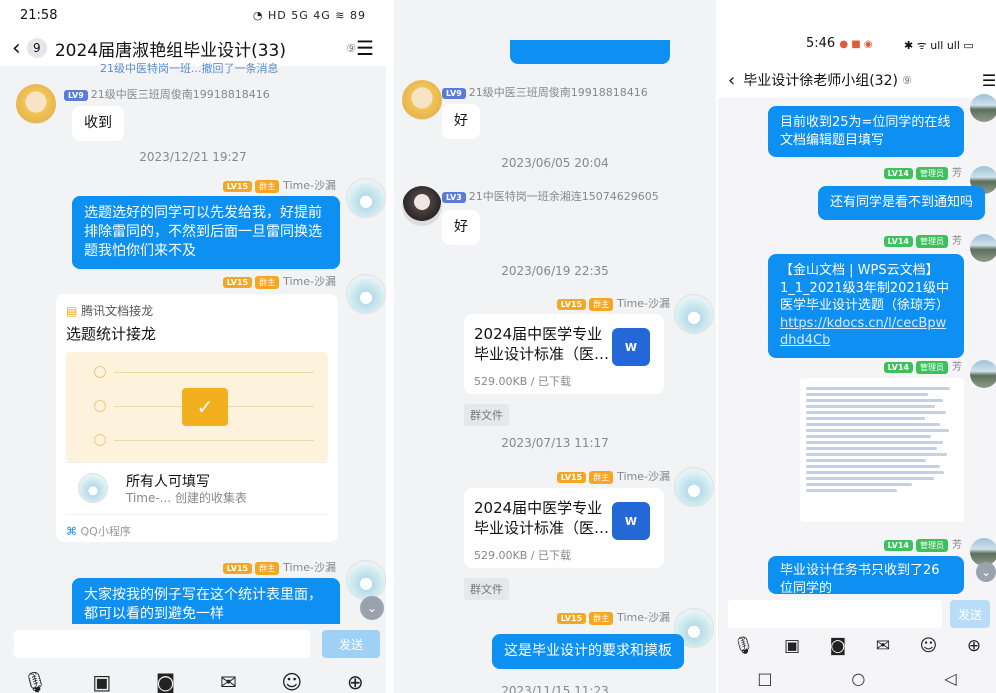  Describe the element at coordinates (267, 186) in the screenshot. I see `role-badge: 群主` at that location.